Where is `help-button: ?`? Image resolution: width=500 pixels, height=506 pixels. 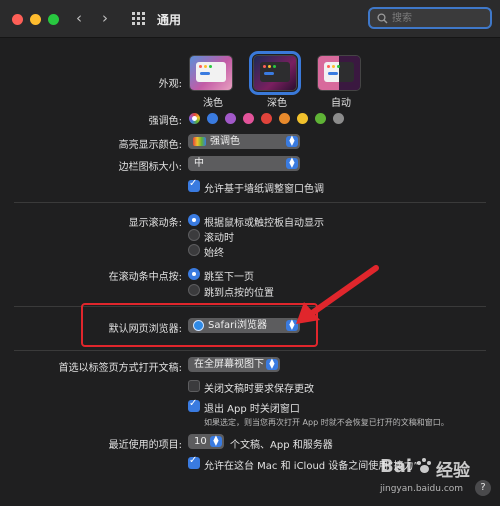
help-button: ? is located at coordinates (483, 488).